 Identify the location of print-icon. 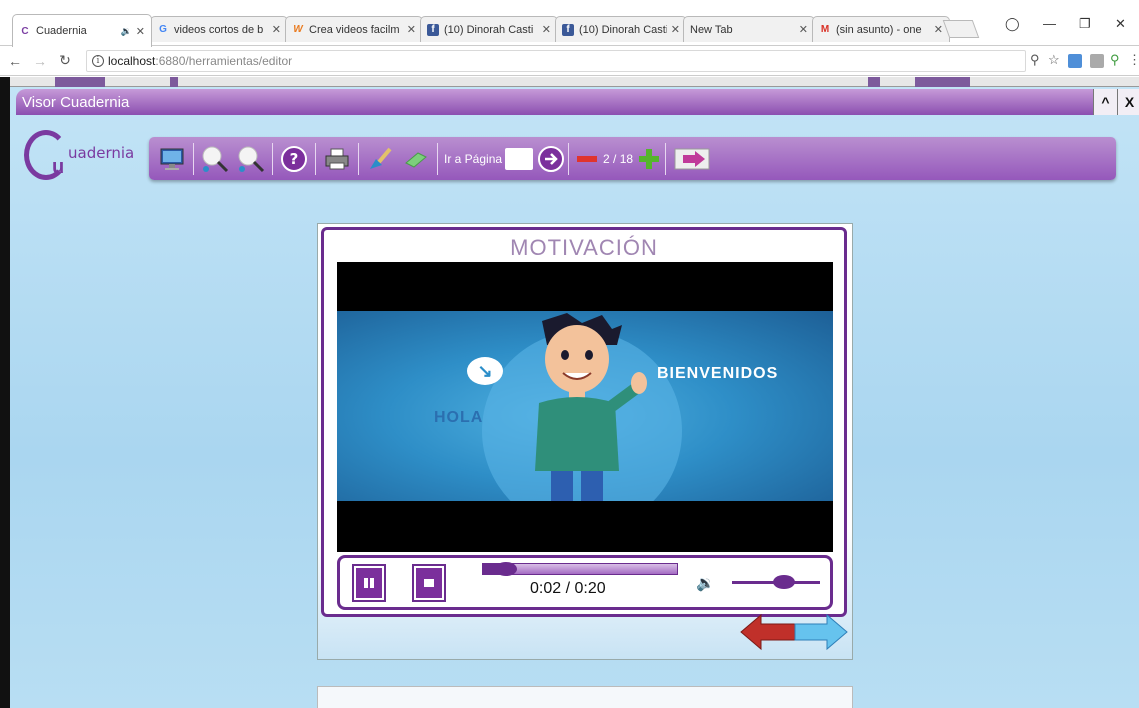
(337, 159).